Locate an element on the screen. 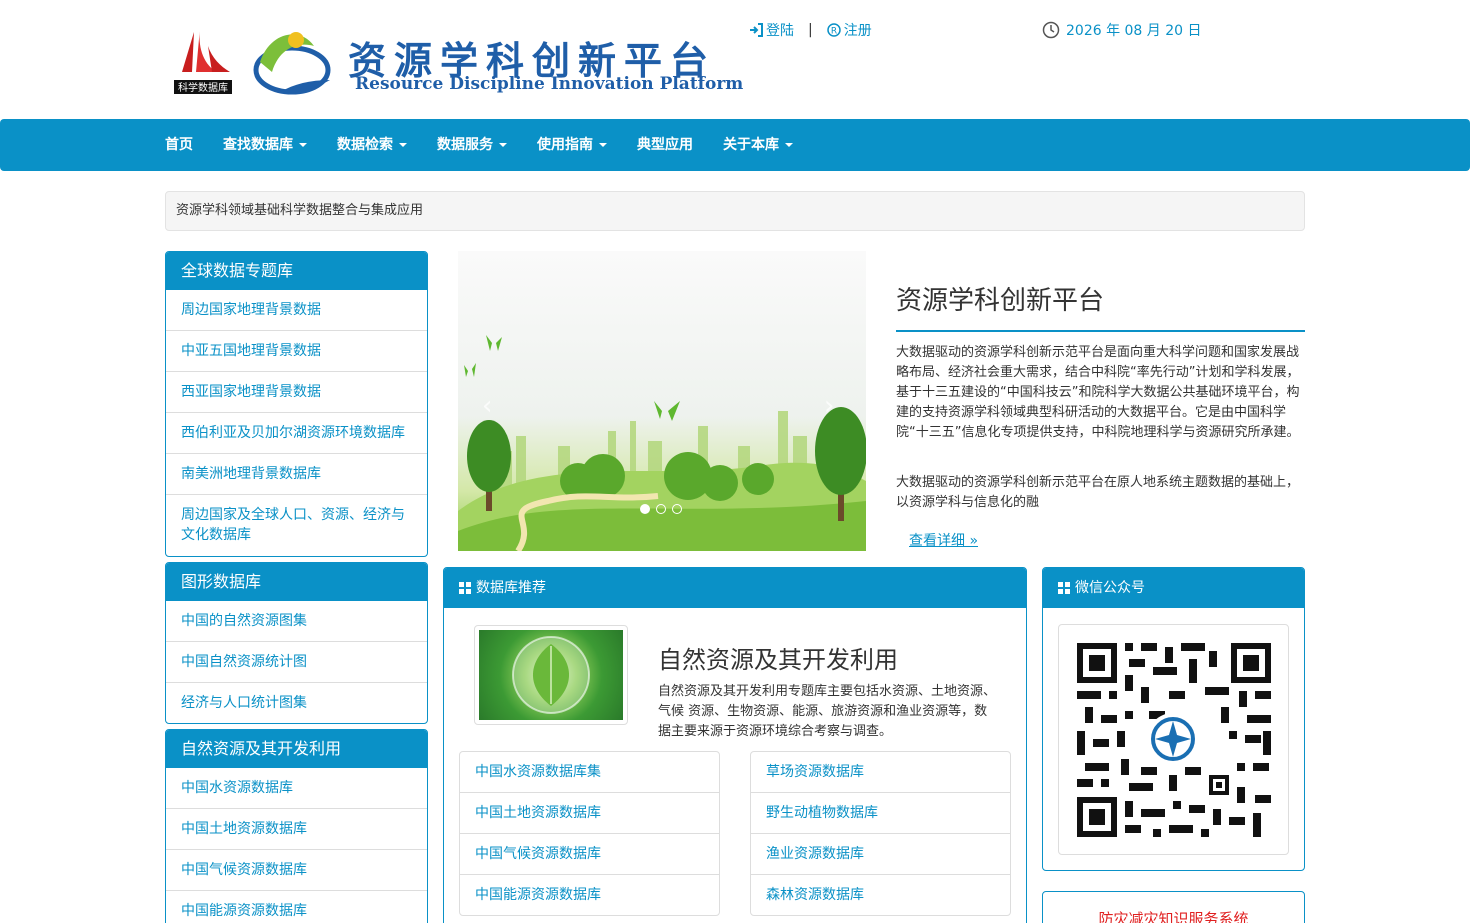 The width and height of the screenshot is (1470, 923). svg-text: R is located at coordinates (834, 32).